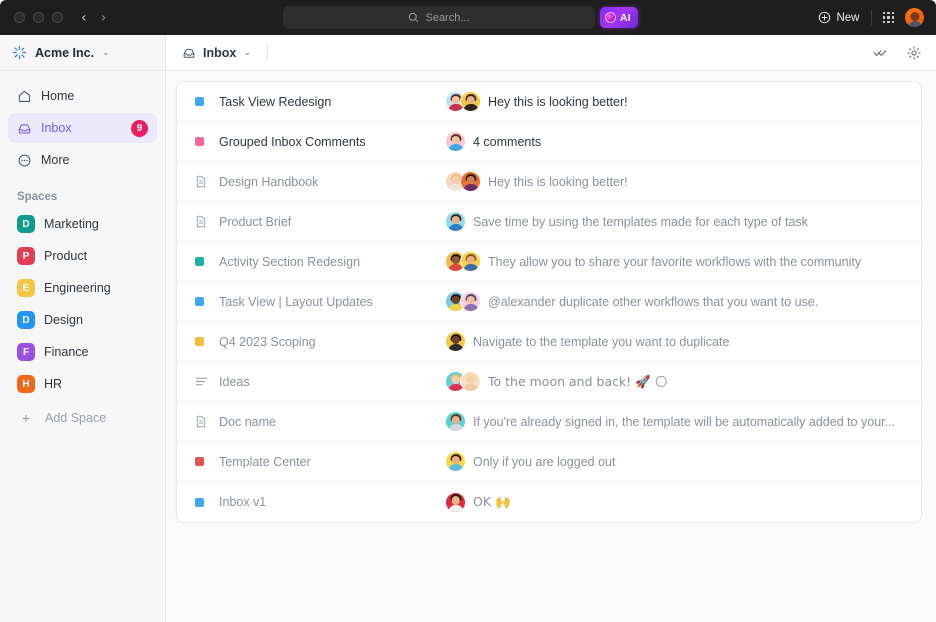  Describe the element at coordinates (26, 288) in the screenshot. I see `space-avatar: E` at that location.